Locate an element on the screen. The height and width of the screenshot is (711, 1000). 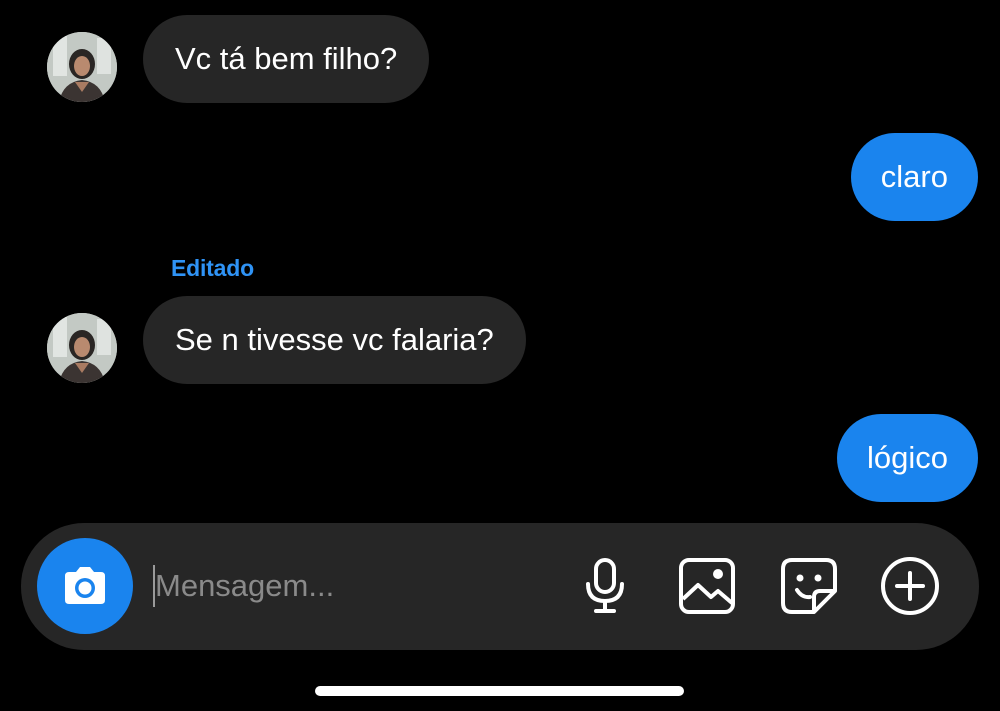
incoming-message-bubble: Vc tá bem filho? is located at coordinates (286, 59).